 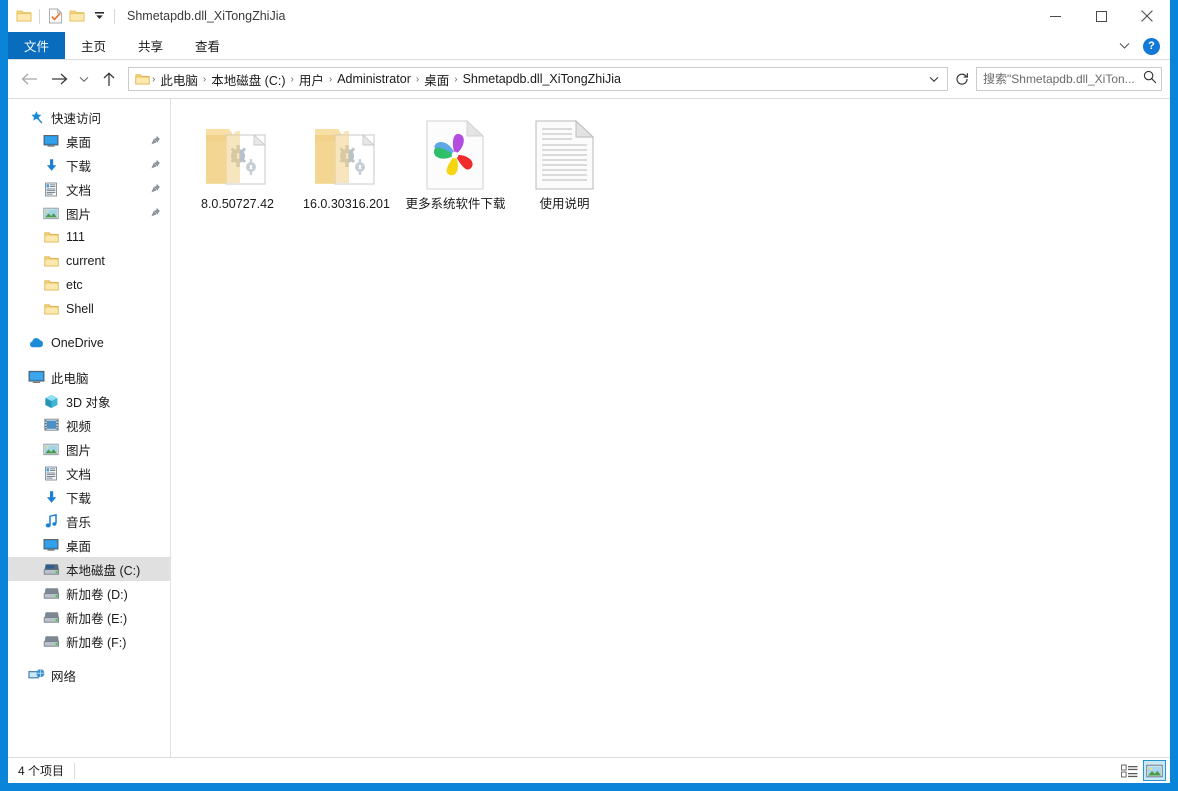 What do you see at coordinates (89, 569) in the screenshot?
I see `sidebar-item-local-disk-c: 本地磁盘 (C:)` at bounding box center [89, 569].